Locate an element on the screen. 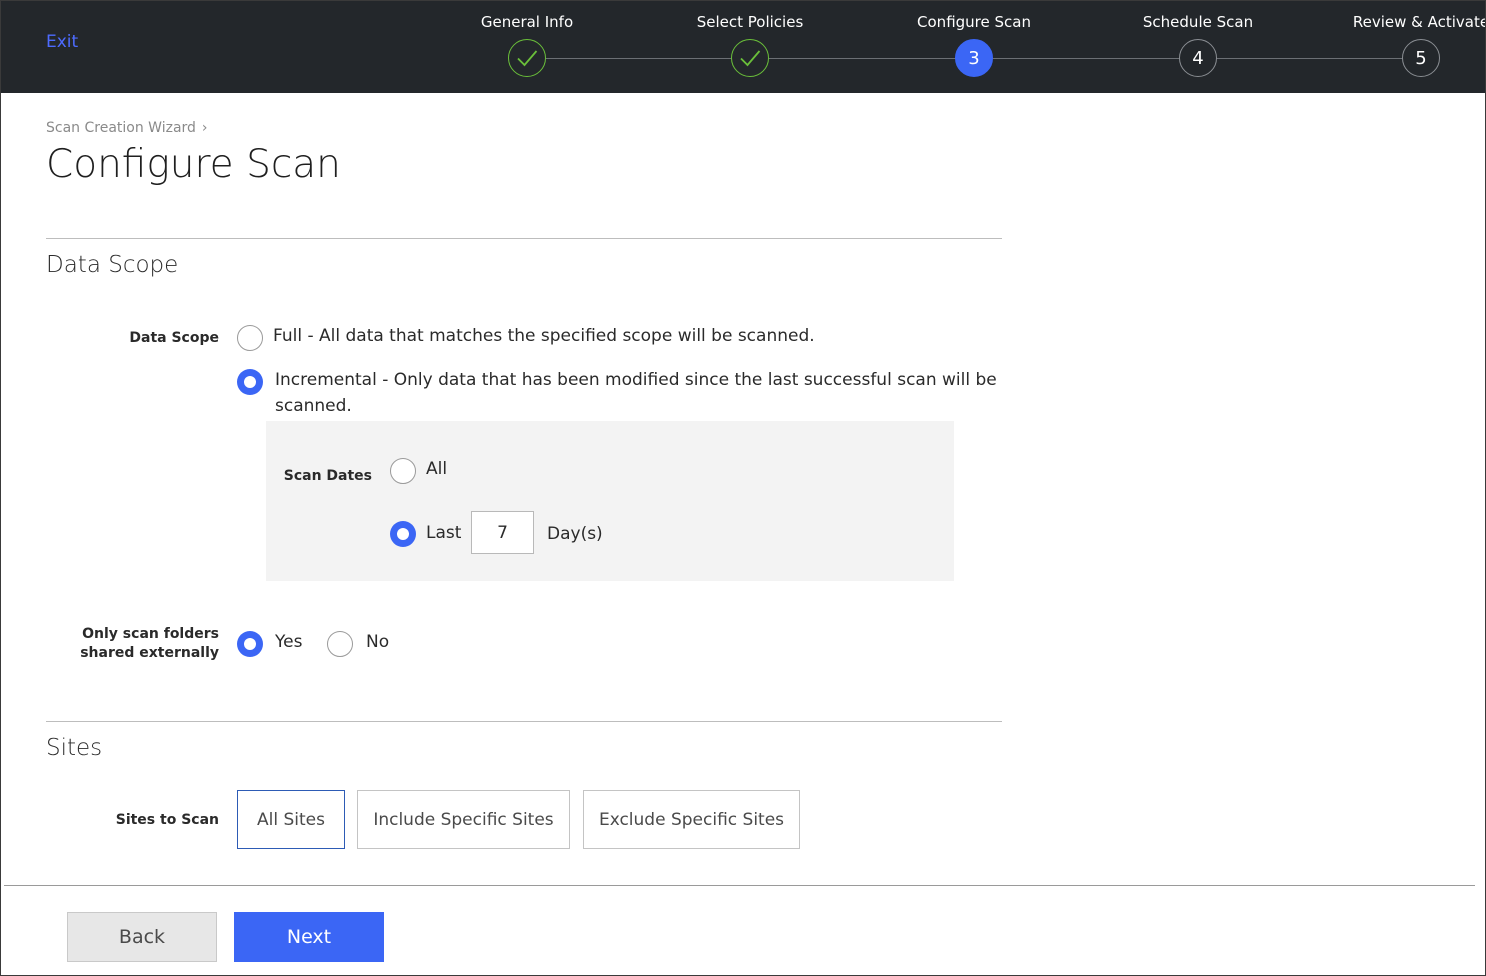 This screenshot has width=1486, height=976. radio-incremental is located at coordinates (250, 382).